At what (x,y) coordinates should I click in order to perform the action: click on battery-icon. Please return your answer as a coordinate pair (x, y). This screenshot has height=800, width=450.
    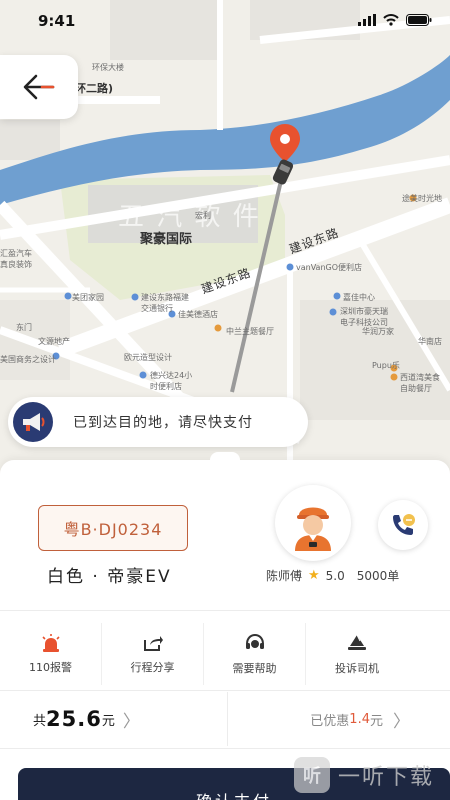
    Looking at the image, I should click on (419, 20).